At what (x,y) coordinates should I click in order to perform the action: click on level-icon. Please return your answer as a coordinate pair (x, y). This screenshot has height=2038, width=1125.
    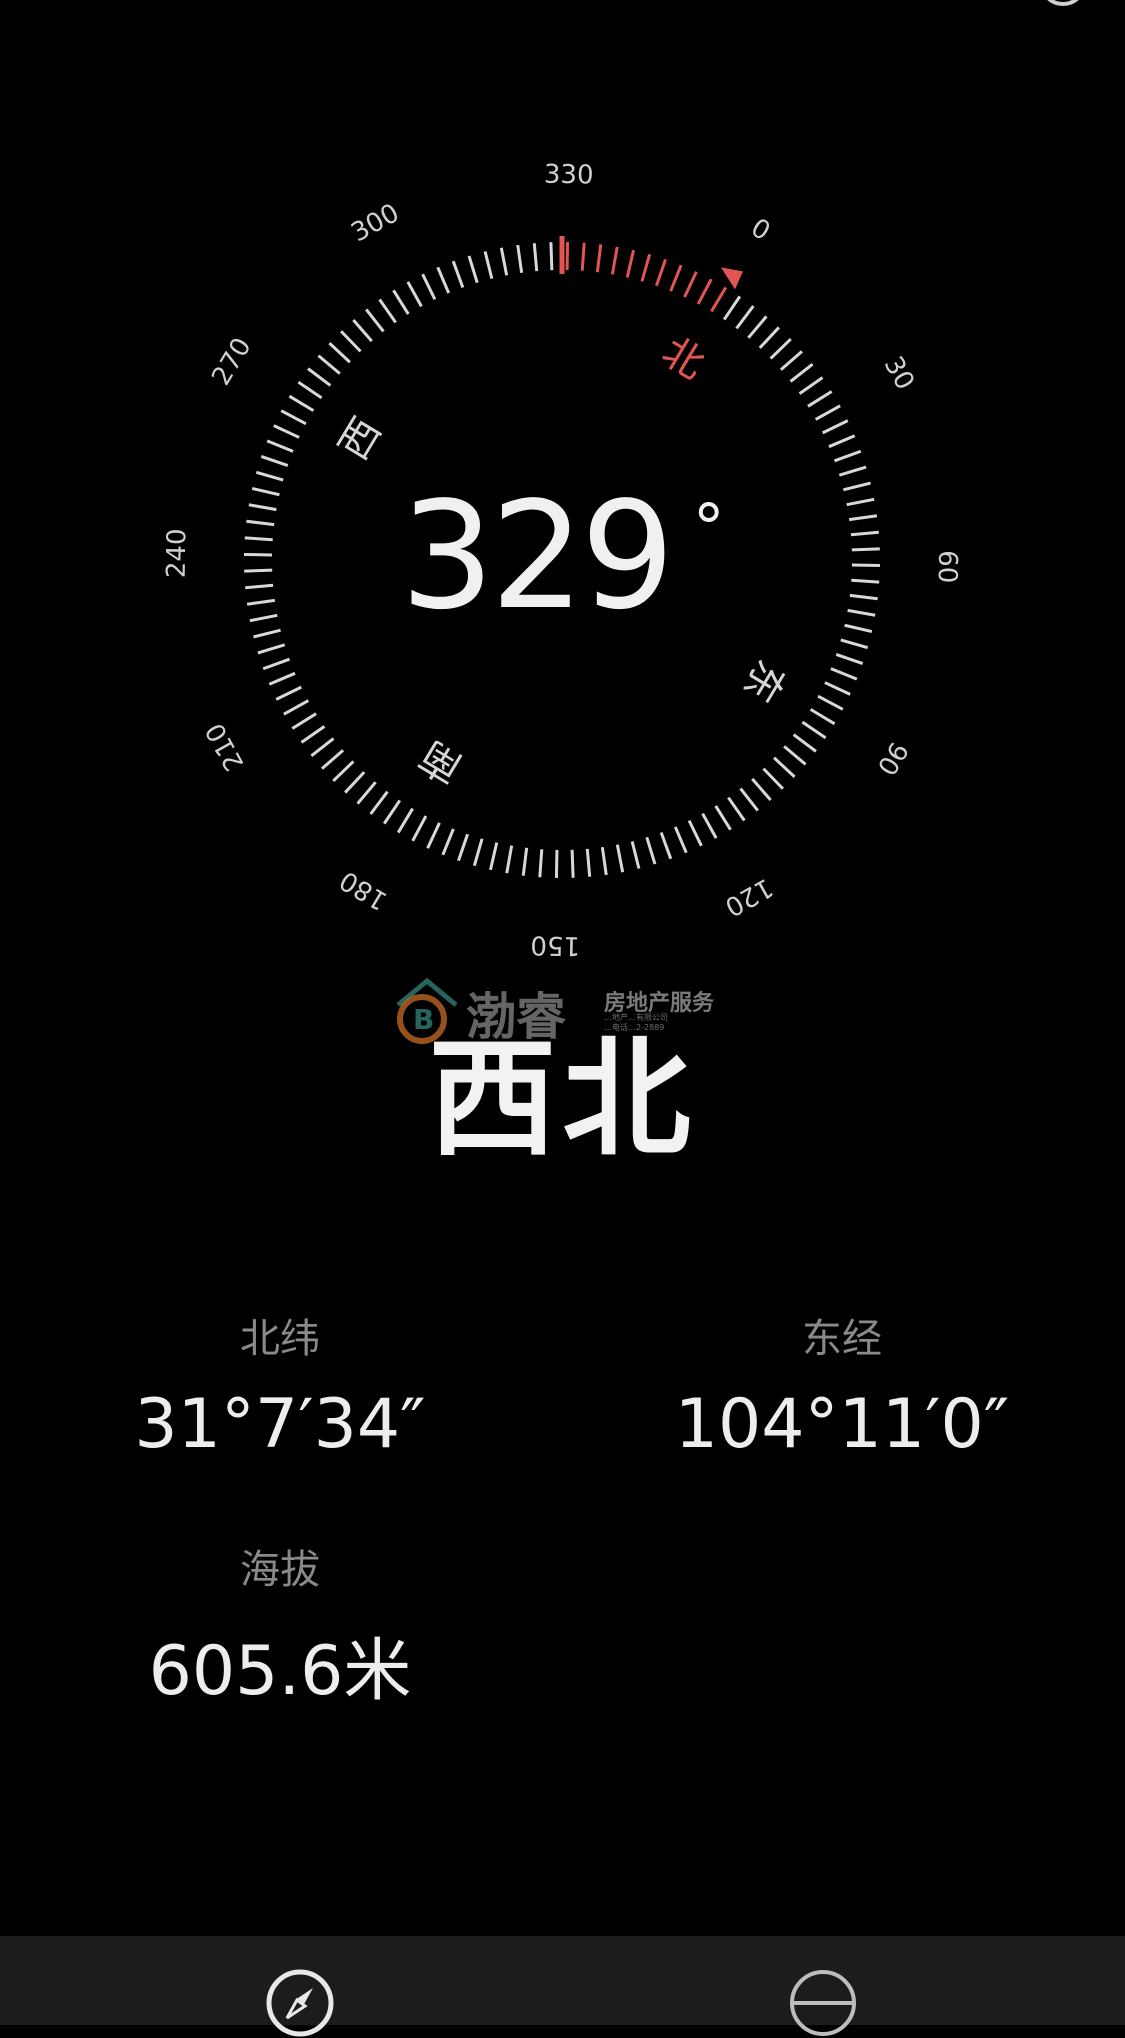
    Looking at the image, I should click on (823, 2003).